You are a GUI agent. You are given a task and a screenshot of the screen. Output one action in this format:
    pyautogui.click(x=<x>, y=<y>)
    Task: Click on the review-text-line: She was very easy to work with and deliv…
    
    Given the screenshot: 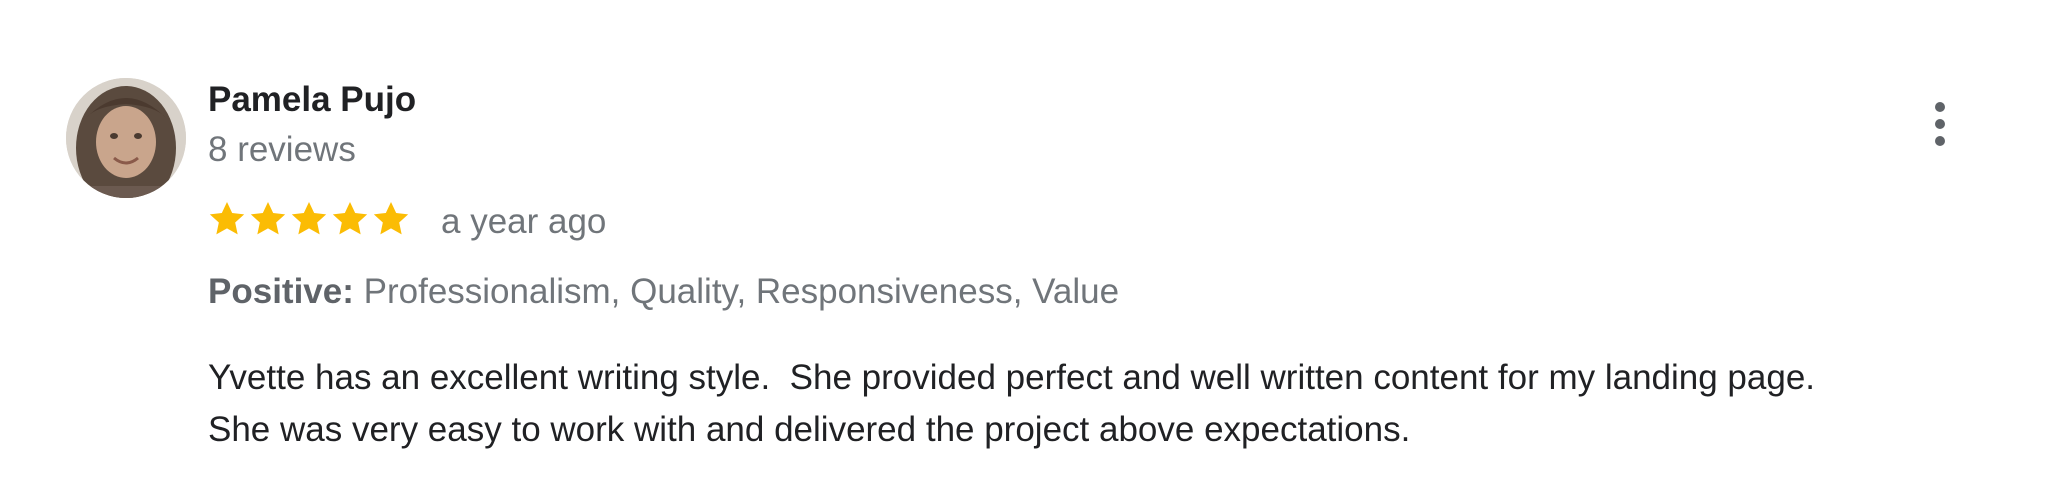 What is the action you would take?
    pyautogui.click(x=809, y=429)
    